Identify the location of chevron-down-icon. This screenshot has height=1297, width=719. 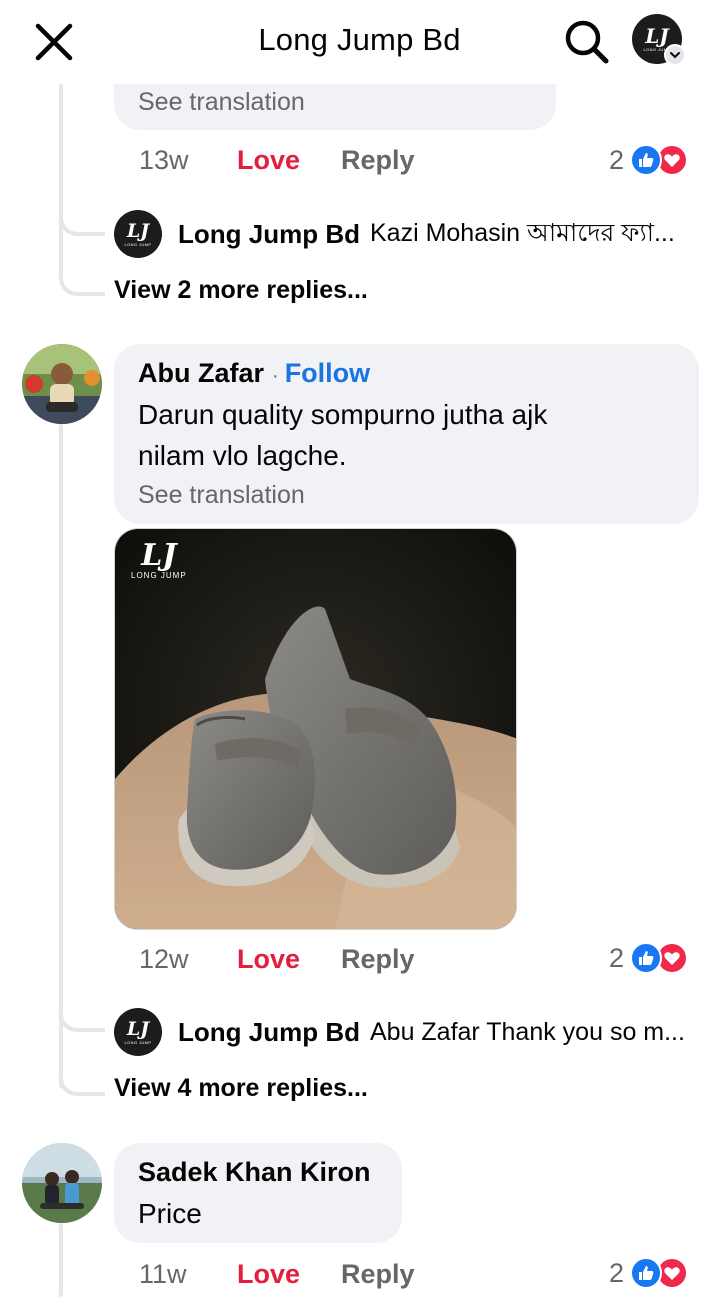
(675, 55).